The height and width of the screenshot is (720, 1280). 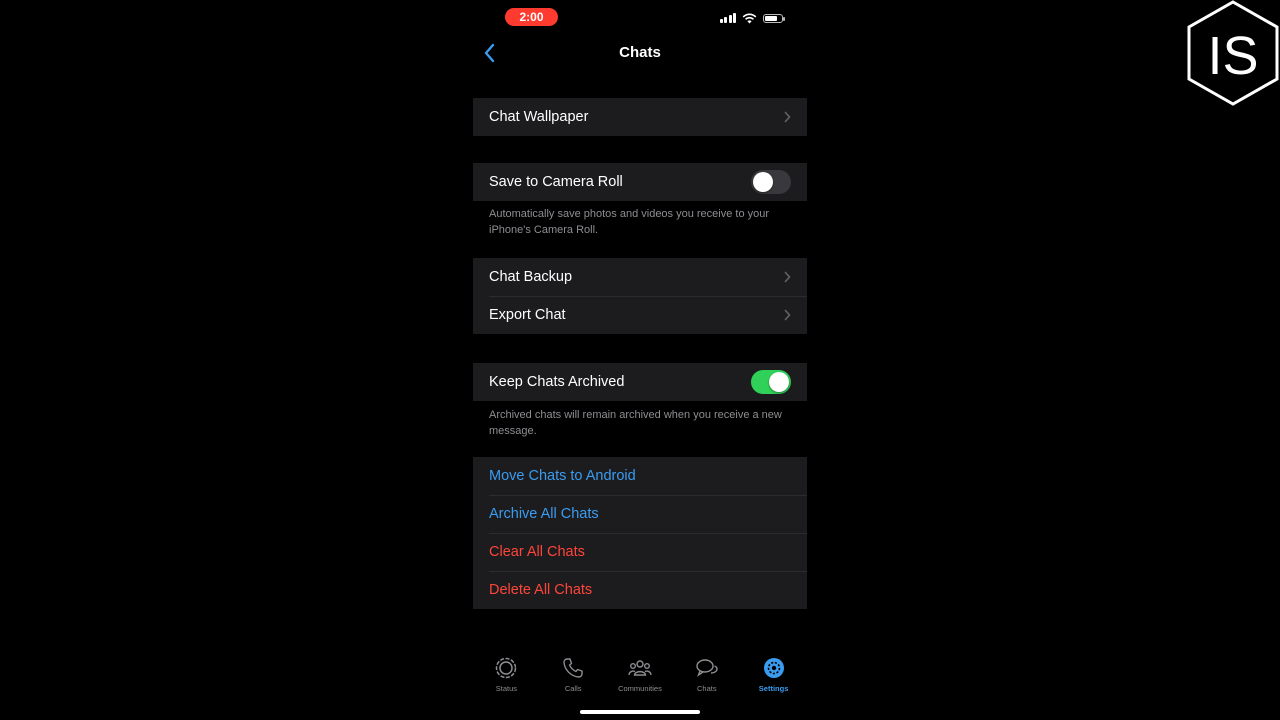 I want to click on keep-chats-archived-label: Keep Chats Archived, so click(x=557, y=382).